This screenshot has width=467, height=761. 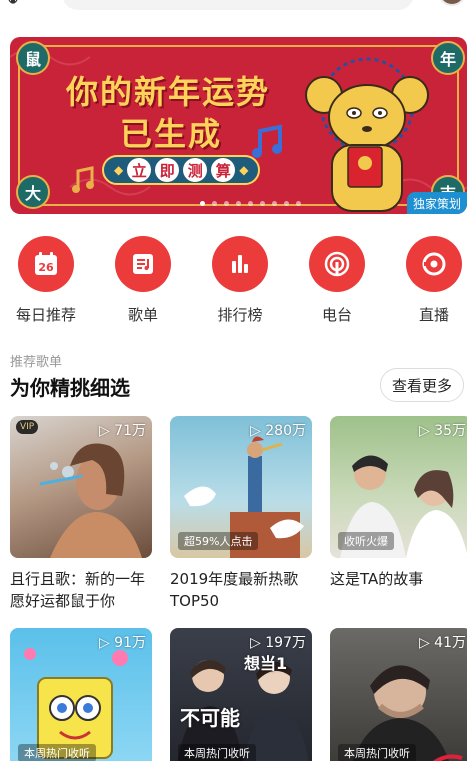 I want to click on section-title: 为你精挑细选, so click(x=70, y=388).